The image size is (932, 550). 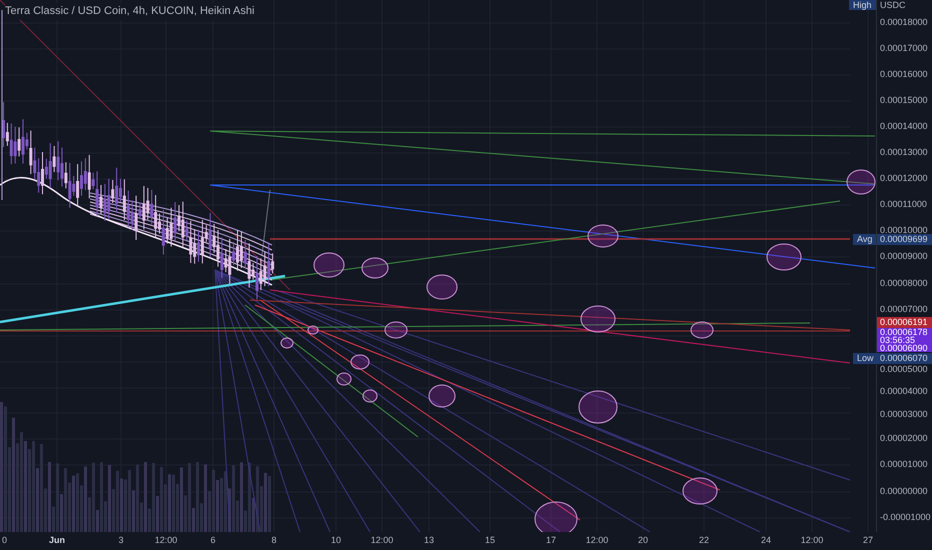 I want to click on price-label: 0.00010000, so click(x=904, y=230).